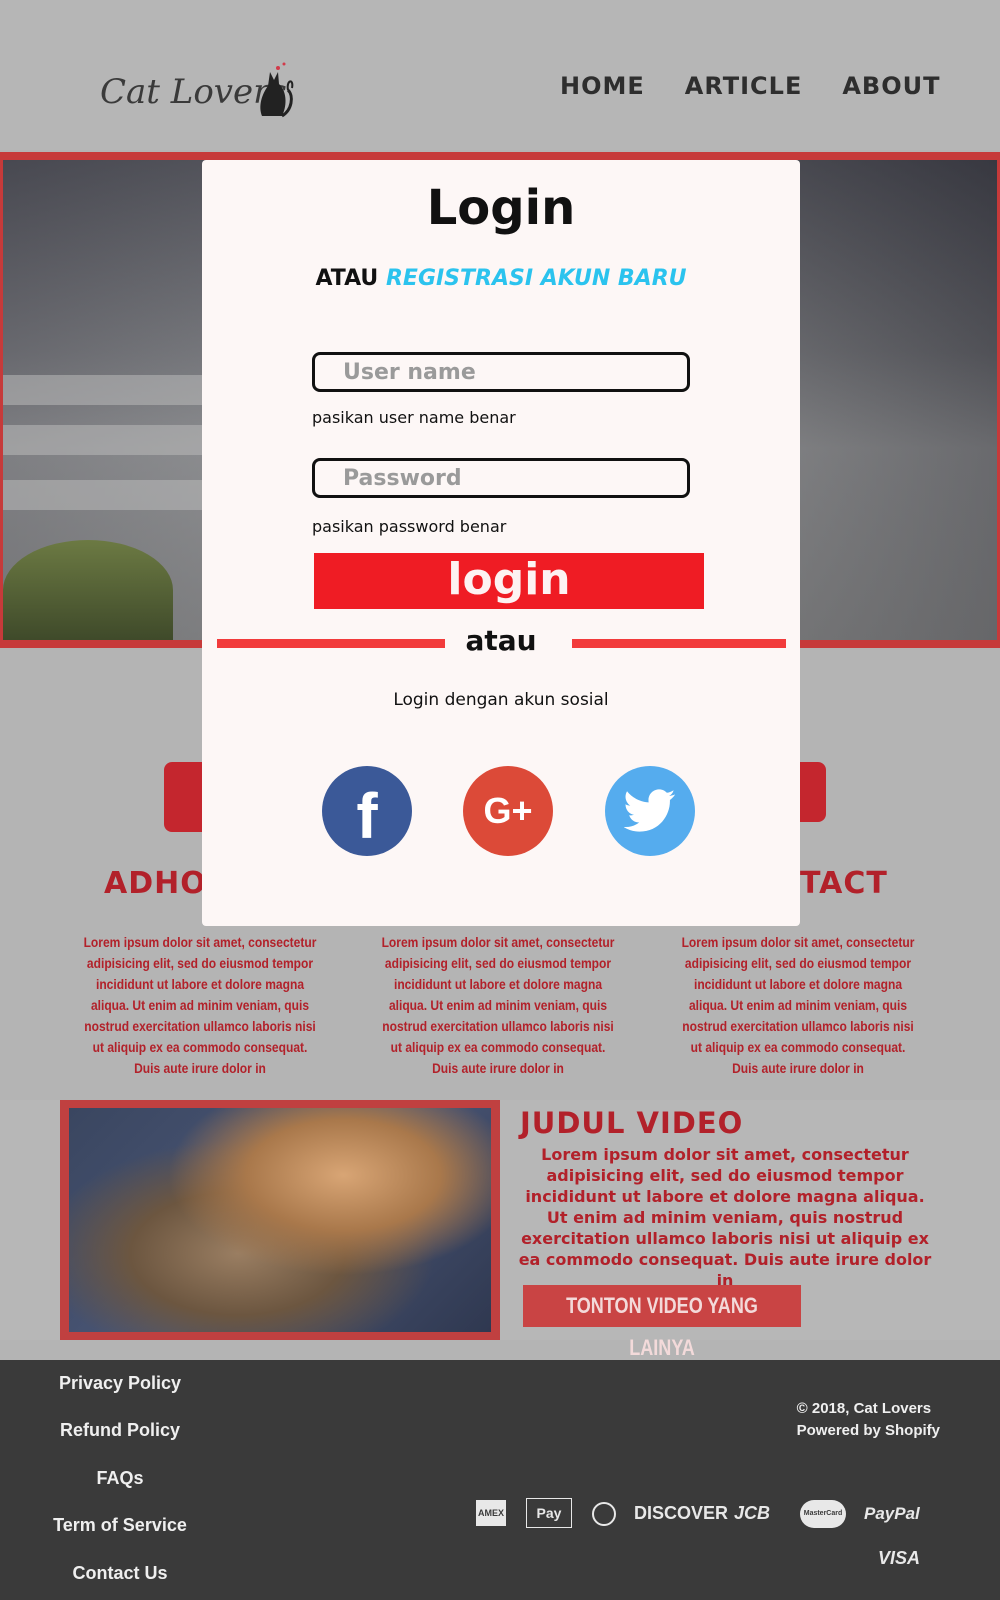 Image resolution: width=1000 pixels, height=1600 pixels. What do you see at coordinates (120, 1478) in the screenshot?
I see `footer-link-faqs: FAQs` at bounding box center [120, 1478].